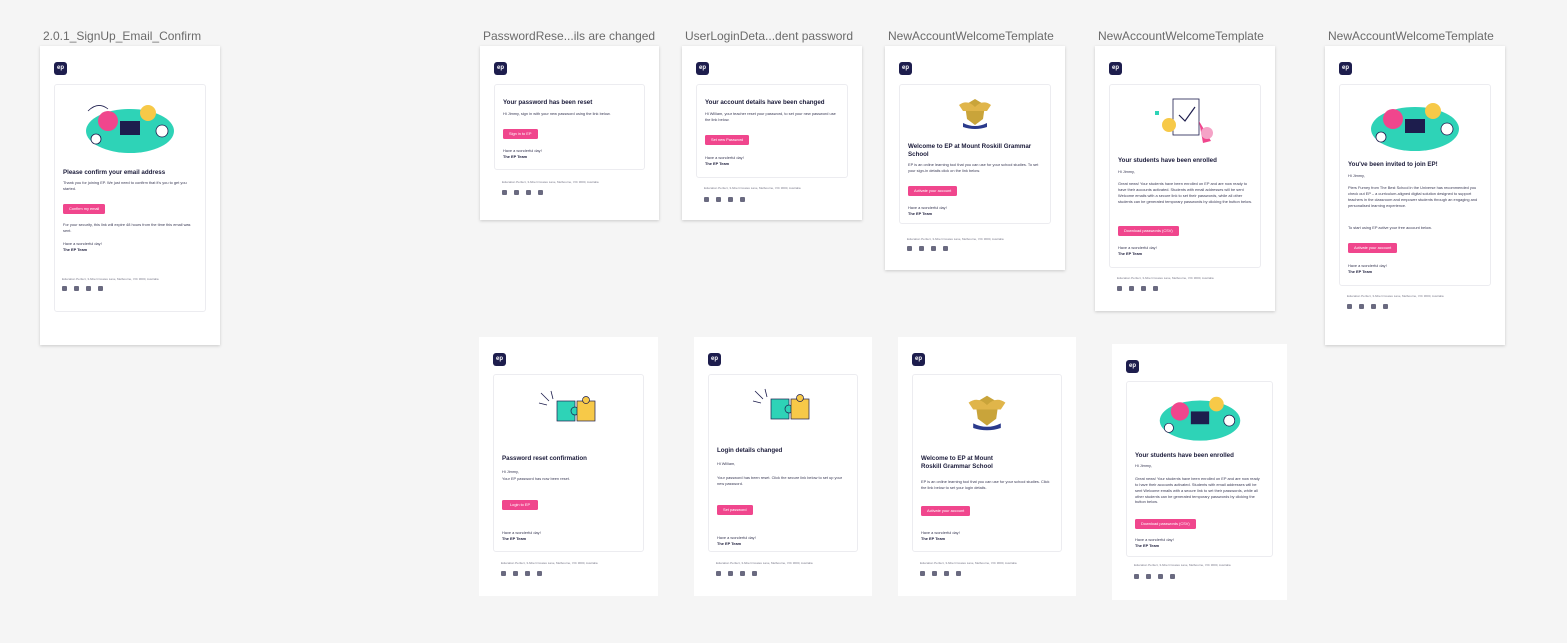  I want to click on set-password-button: Set password, so click(735, 510).